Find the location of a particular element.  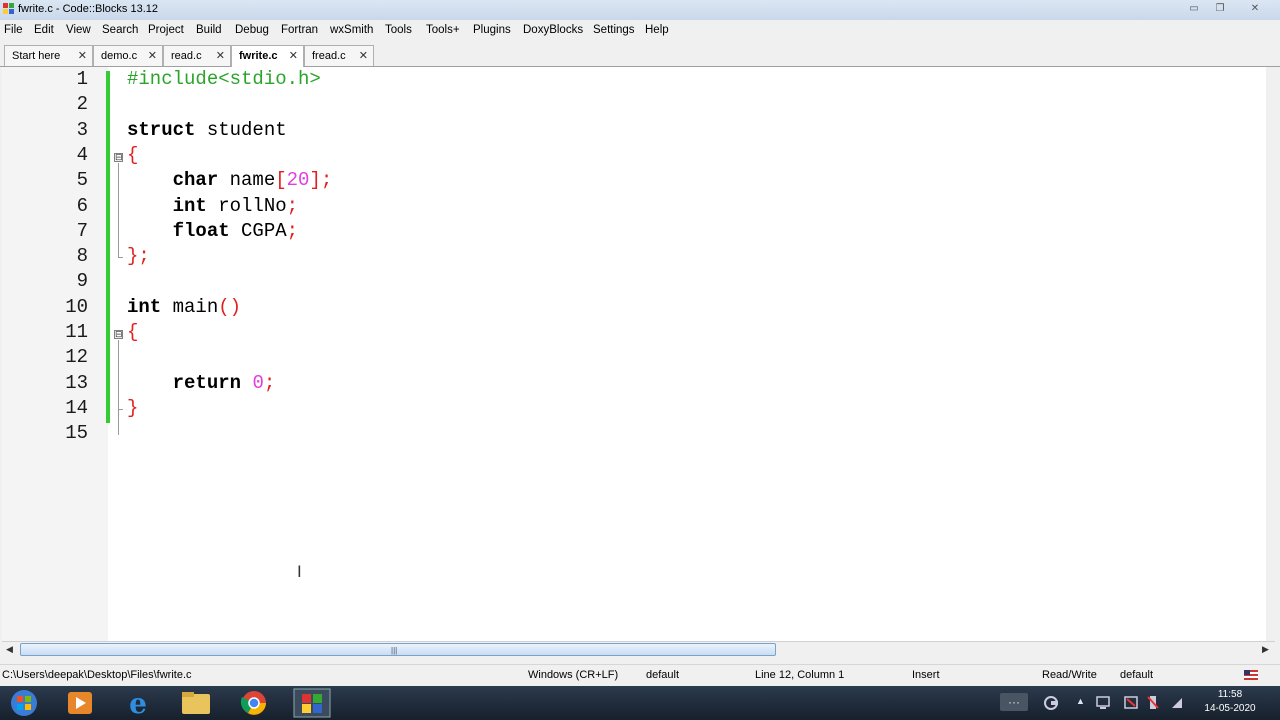

horizontal-scrollbar: ◀ ||| ▶ is located at coordinates (638, 649).